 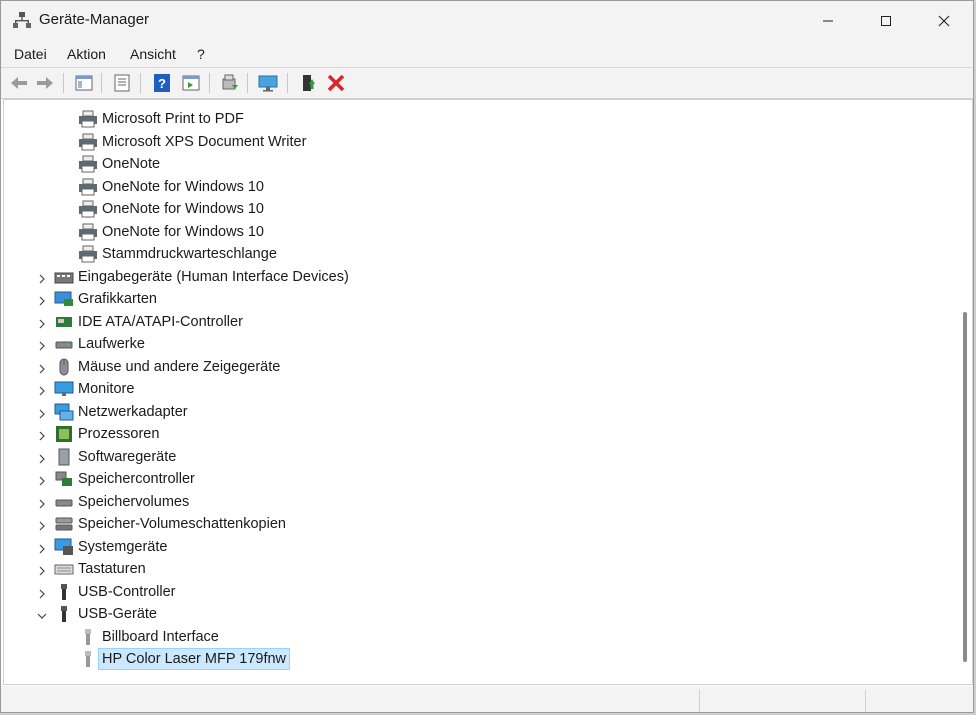 What do you see at coordinates (108, 434) in the screenshot?
I see `tree-category: Prozessoren` at bounding box center [108, 434].